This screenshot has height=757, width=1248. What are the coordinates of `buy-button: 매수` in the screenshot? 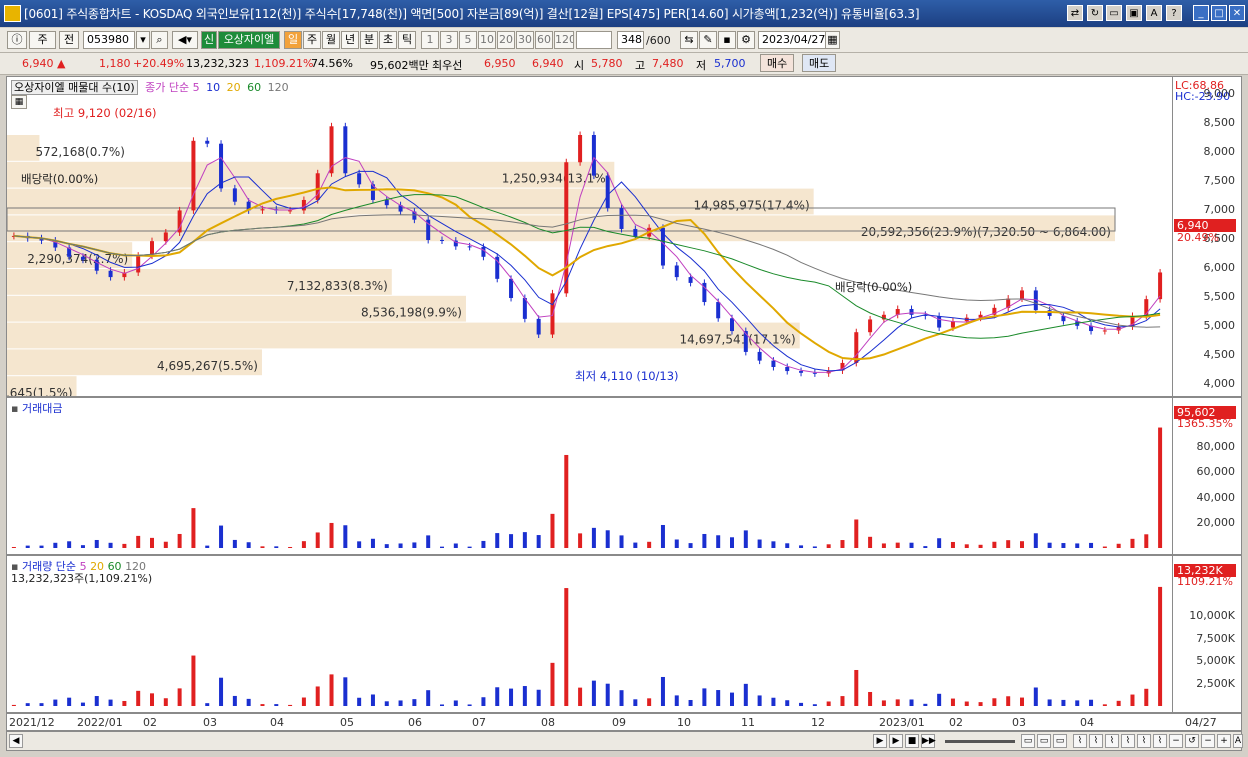 It's located at (777, 63).